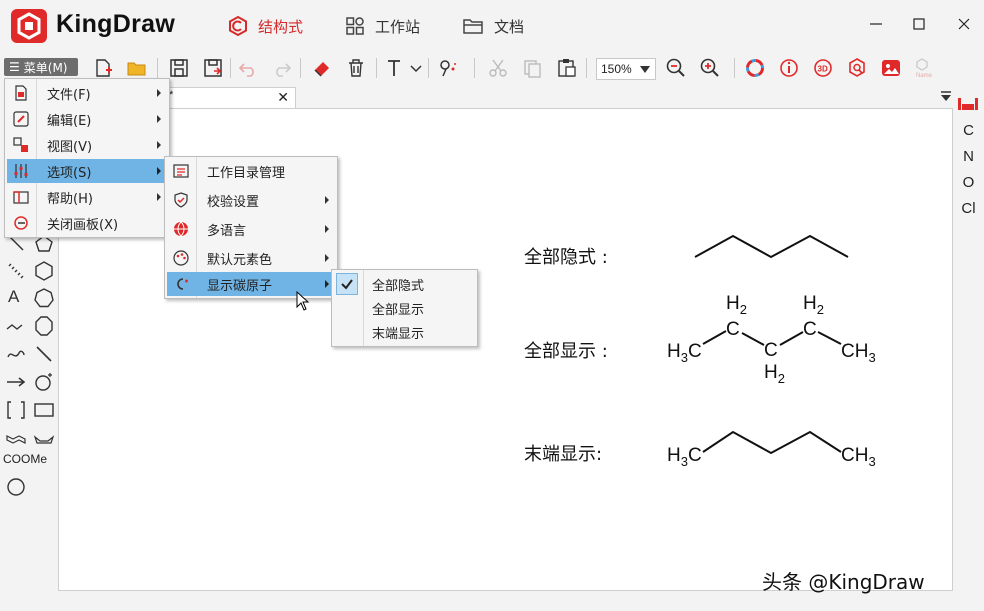 This screenshot has width=984, height=611. Describe the element at coordinates (87, 223) in the screenshot. I see `menu-item-close-canvas: 关闭画板(X)` at that location.